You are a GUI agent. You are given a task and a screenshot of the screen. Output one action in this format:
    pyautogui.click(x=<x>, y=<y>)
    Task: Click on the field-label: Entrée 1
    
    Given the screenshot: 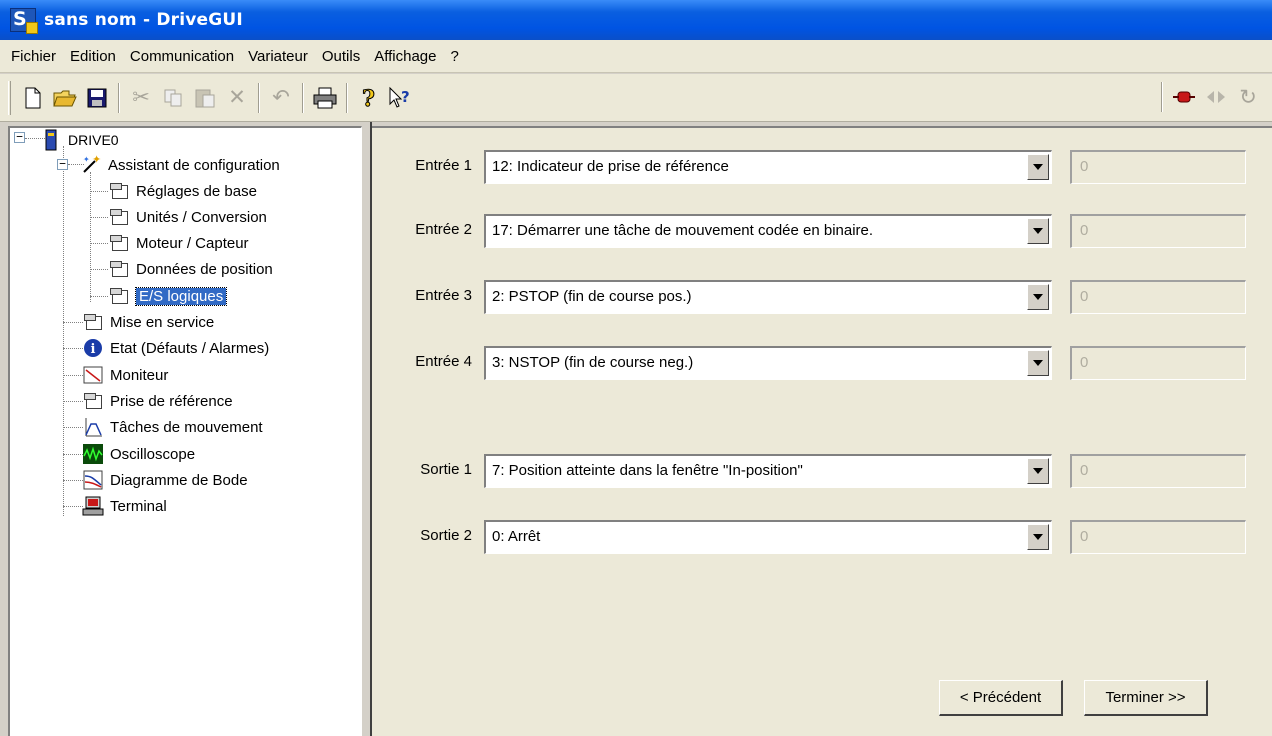 What is the action you would take?
    pyautogui.click(x=443, y=165)
    